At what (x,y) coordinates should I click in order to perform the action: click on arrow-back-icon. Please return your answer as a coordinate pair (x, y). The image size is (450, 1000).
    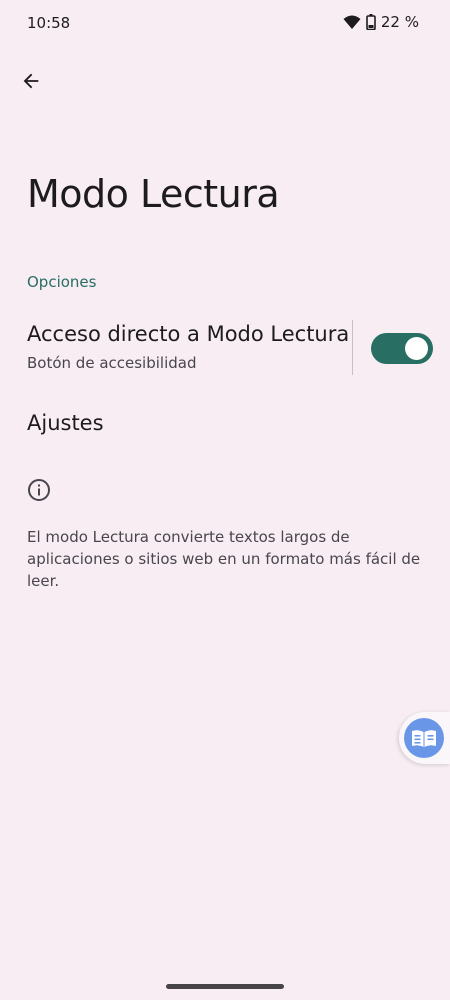
    Looking at the image, I should click on (31, 81).